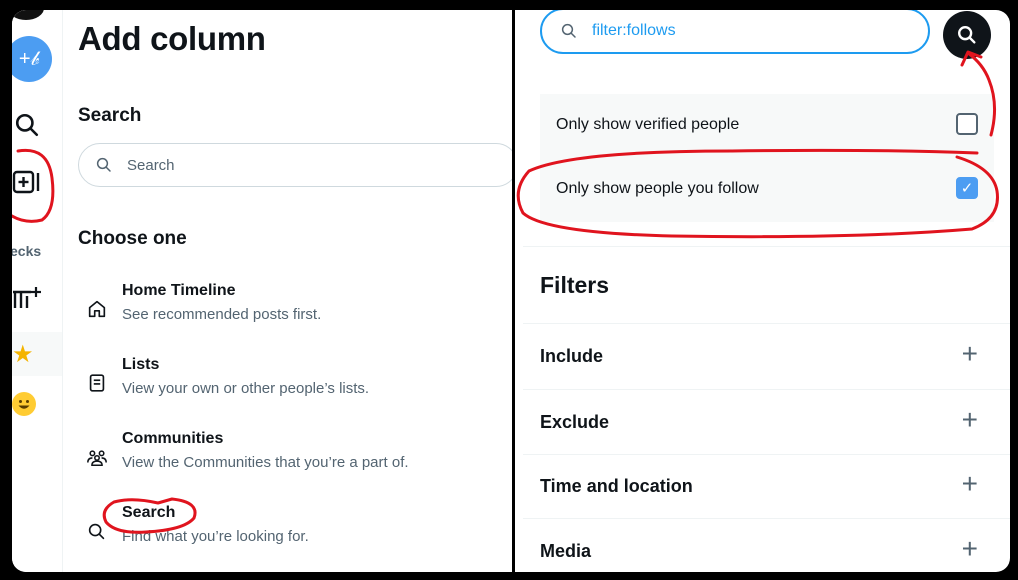  What do you see at coordinates (172, 38) in the screenshot?
I see `page-title: Add column` at bounding box center [172, 38].